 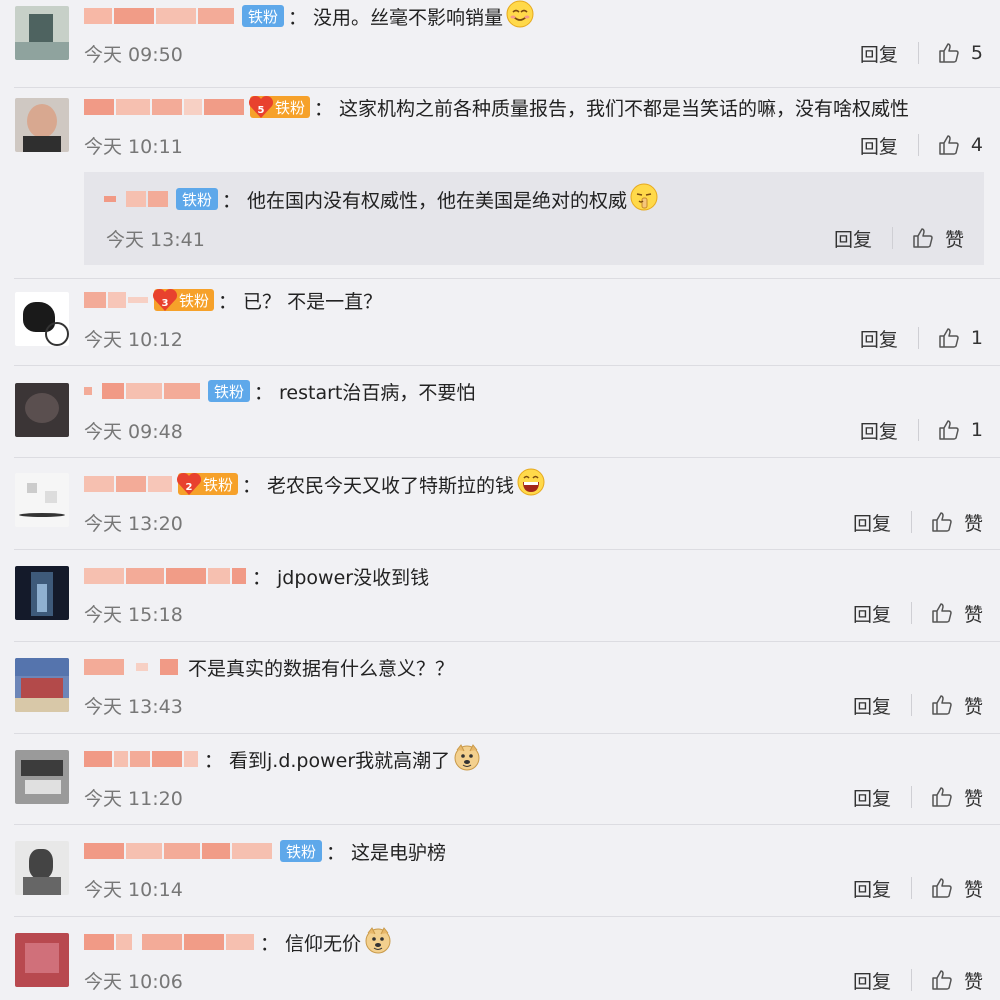 What do you see at coordinates (976, 430) in the screenshot?
I see `like-count: 1` at bounding box center [976, 430].